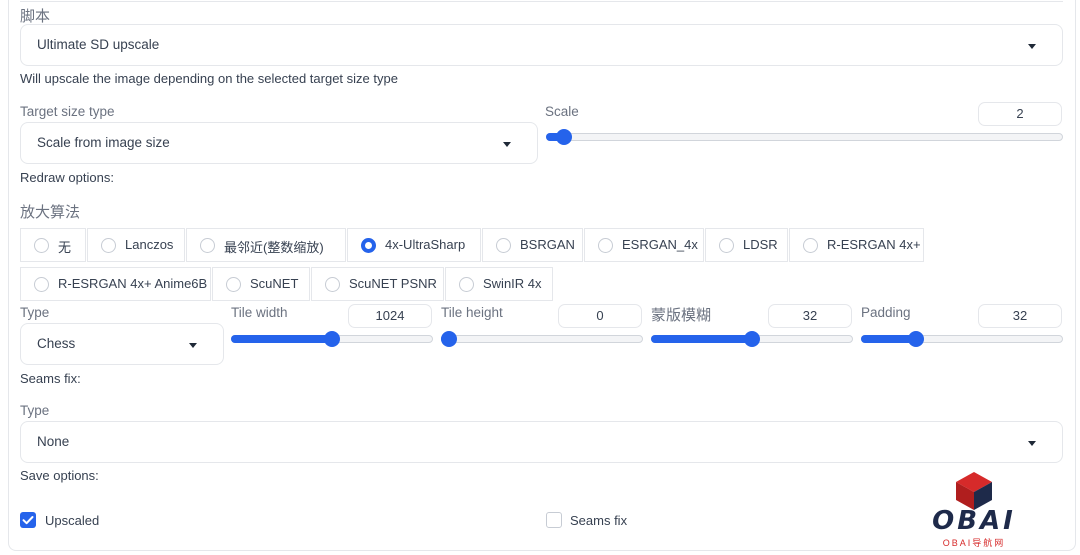  Describe the element at coordinates (886, 312) in the screenshot. I see `padding-label: Padding` at that location.